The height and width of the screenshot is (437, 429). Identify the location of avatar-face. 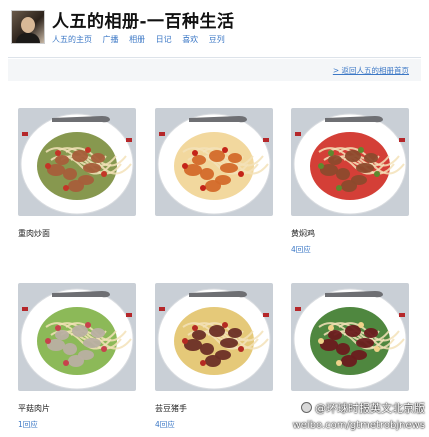
(28, 25).